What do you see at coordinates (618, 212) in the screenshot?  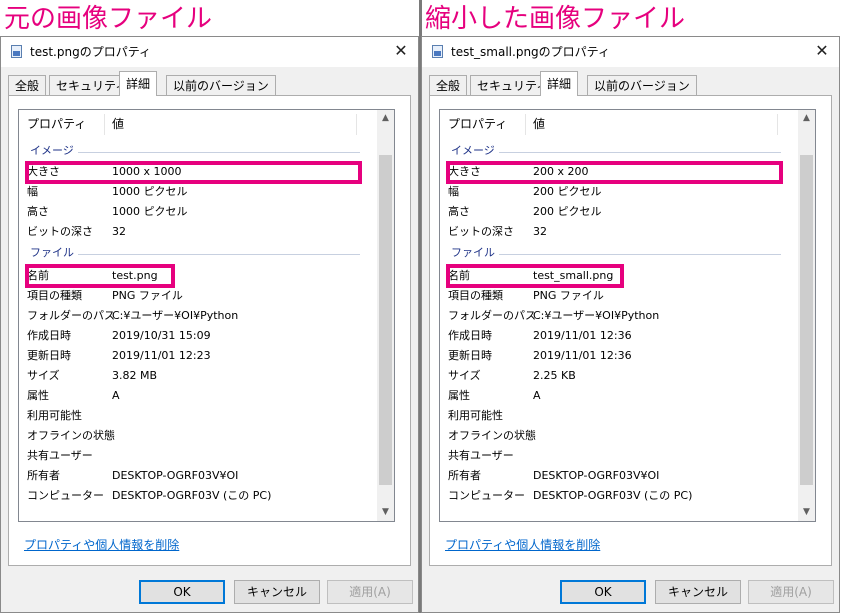 I see `list-item: 高さ 200 ピクセル` at bounding box center [618, 212].